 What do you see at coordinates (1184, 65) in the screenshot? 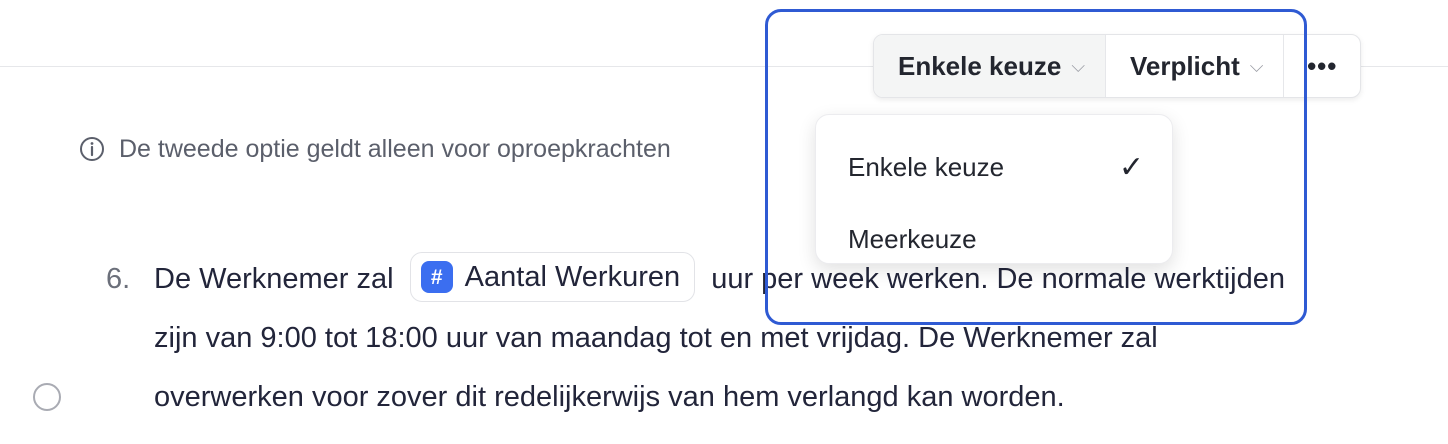
I see `required-label: Verplicht` at bounding box center [1184, 65].